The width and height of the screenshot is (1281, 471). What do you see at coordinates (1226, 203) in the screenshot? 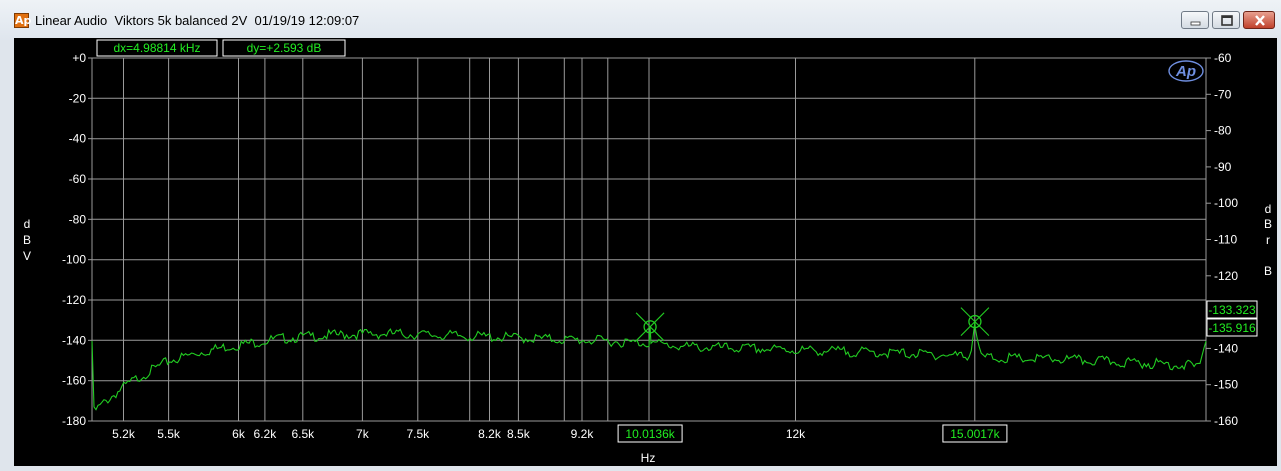
I see `y-right-tick-label: -100` at bounding box center [1226, 203].